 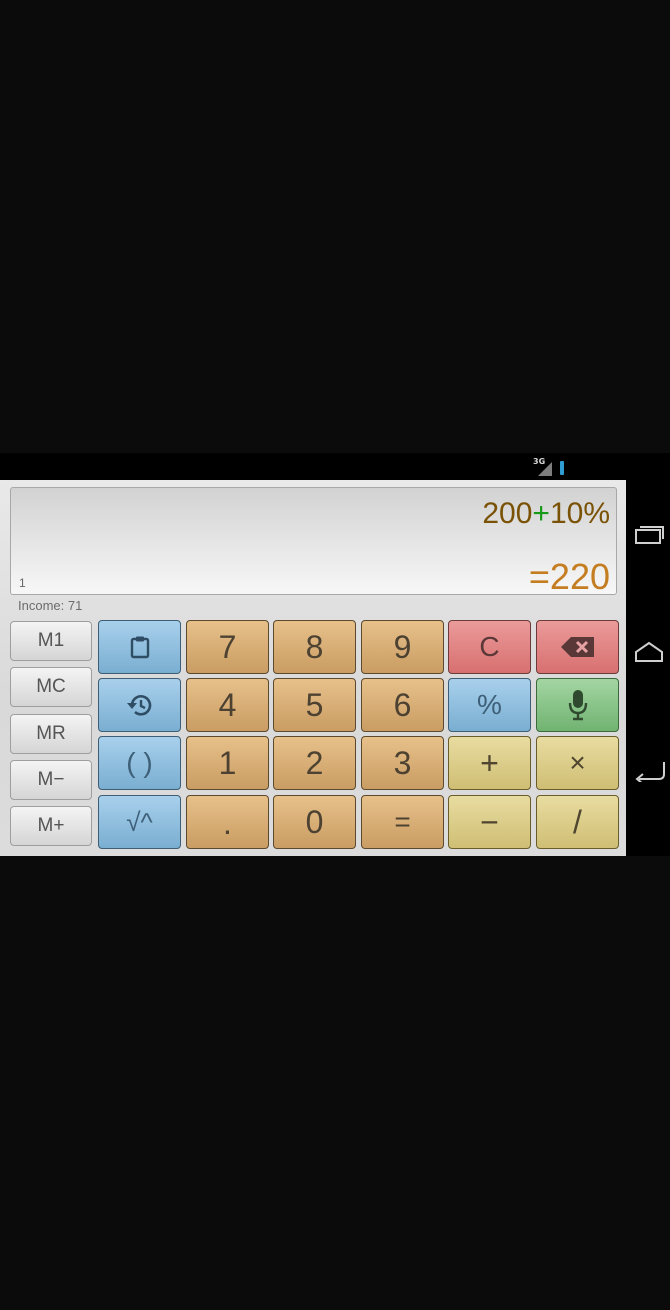 What do you see at coordinates (489, 763) in the screenshot?
I see `plus-button: +` at bounding box center [489, 763].